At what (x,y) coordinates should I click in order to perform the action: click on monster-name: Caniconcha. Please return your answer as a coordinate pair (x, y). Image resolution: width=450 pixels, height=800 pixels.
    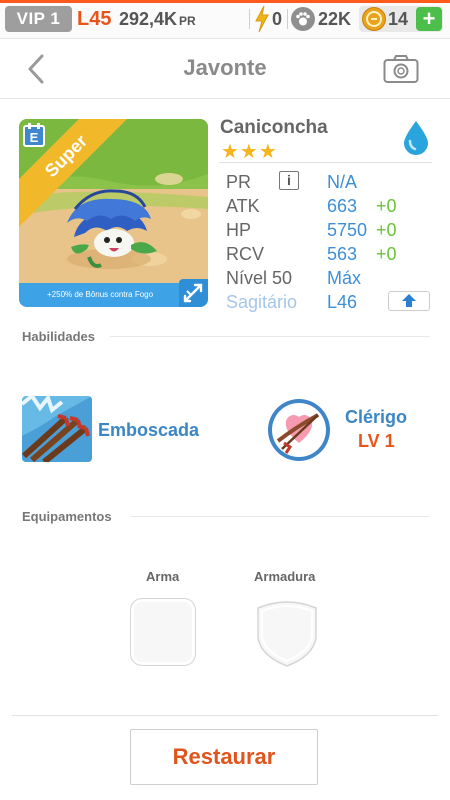
    Looking at the image, I should click on (274, 127).